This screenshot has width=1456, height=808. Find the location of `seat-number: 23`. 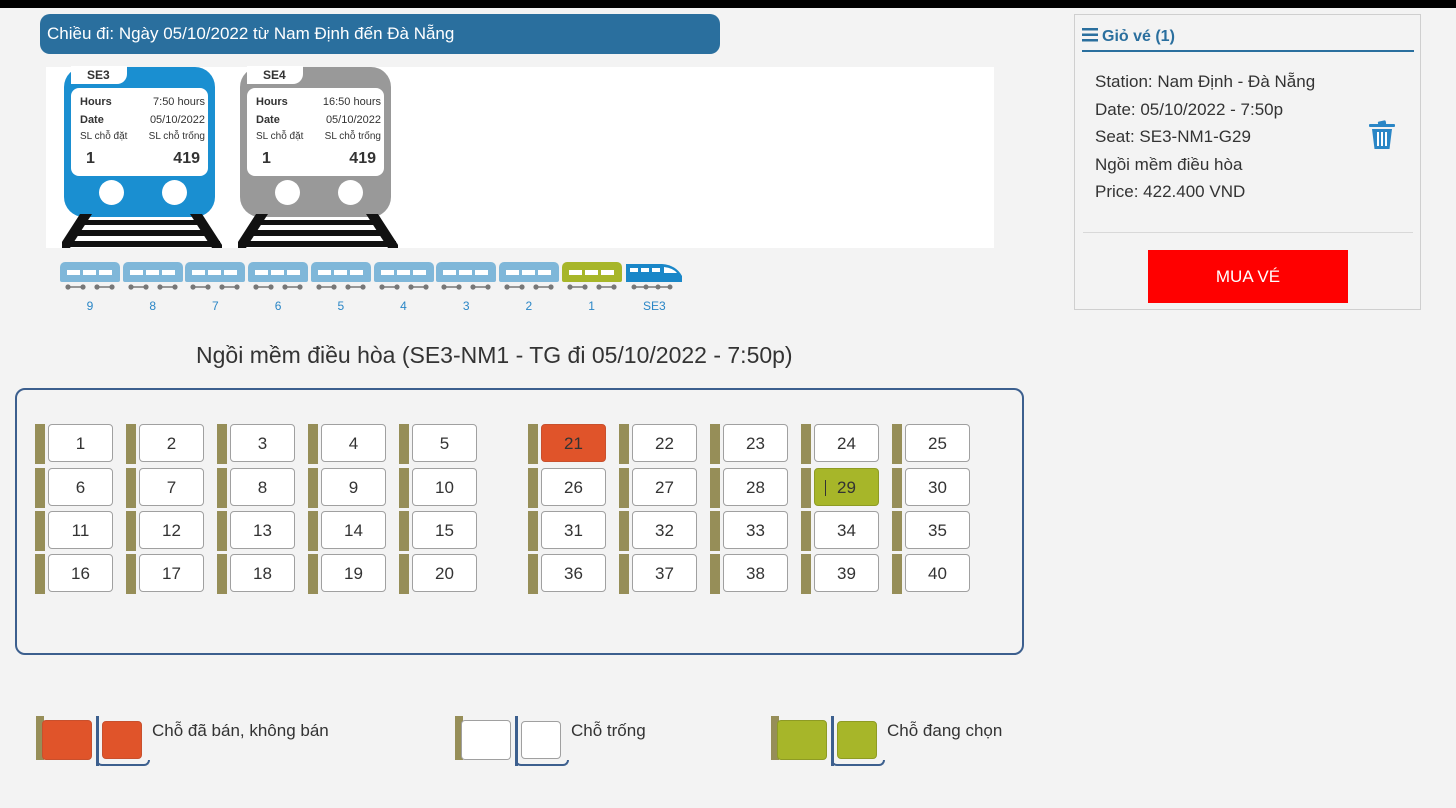

seat-number: 23 is located at coordinates (755, 443).